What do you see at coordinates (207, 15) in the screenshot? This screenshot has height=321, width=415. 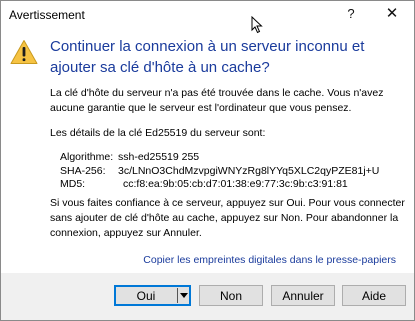 I see `title-bar: Avertissement ? ✕` at bounding box center [207, 15].